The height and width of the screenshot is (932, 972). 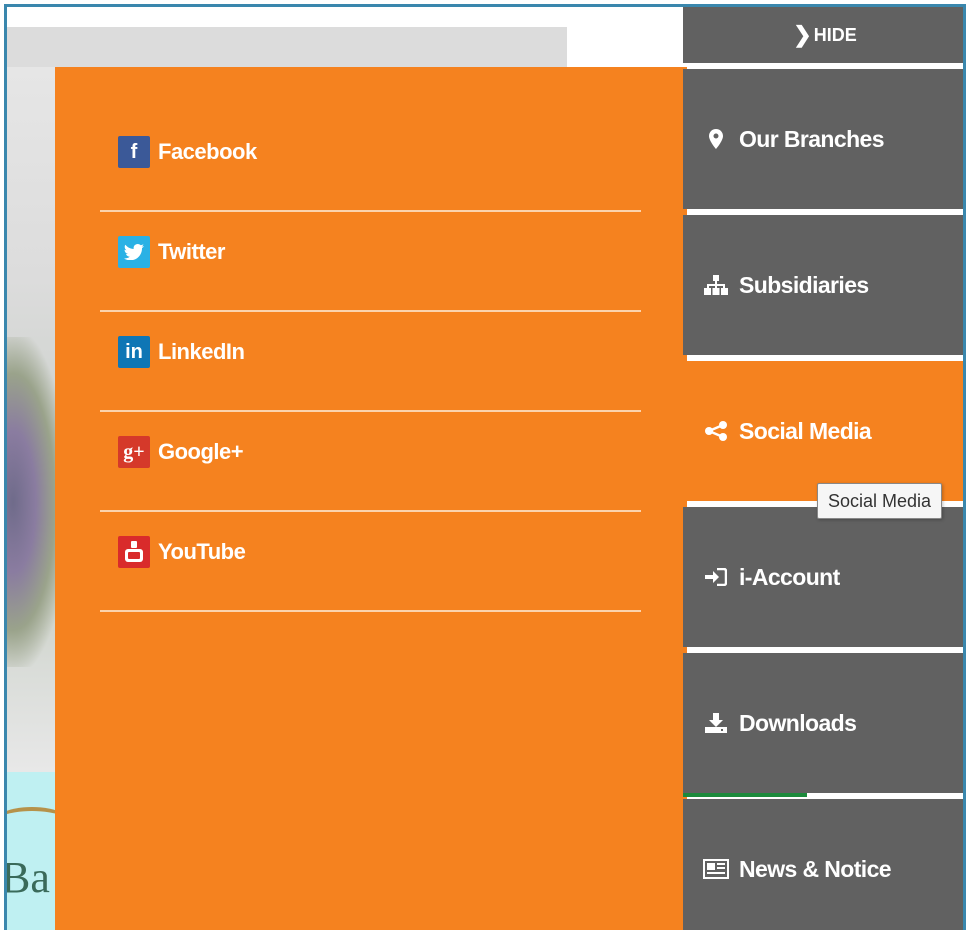 I want to click on map-marker-icon, so click(x=716, y=139).